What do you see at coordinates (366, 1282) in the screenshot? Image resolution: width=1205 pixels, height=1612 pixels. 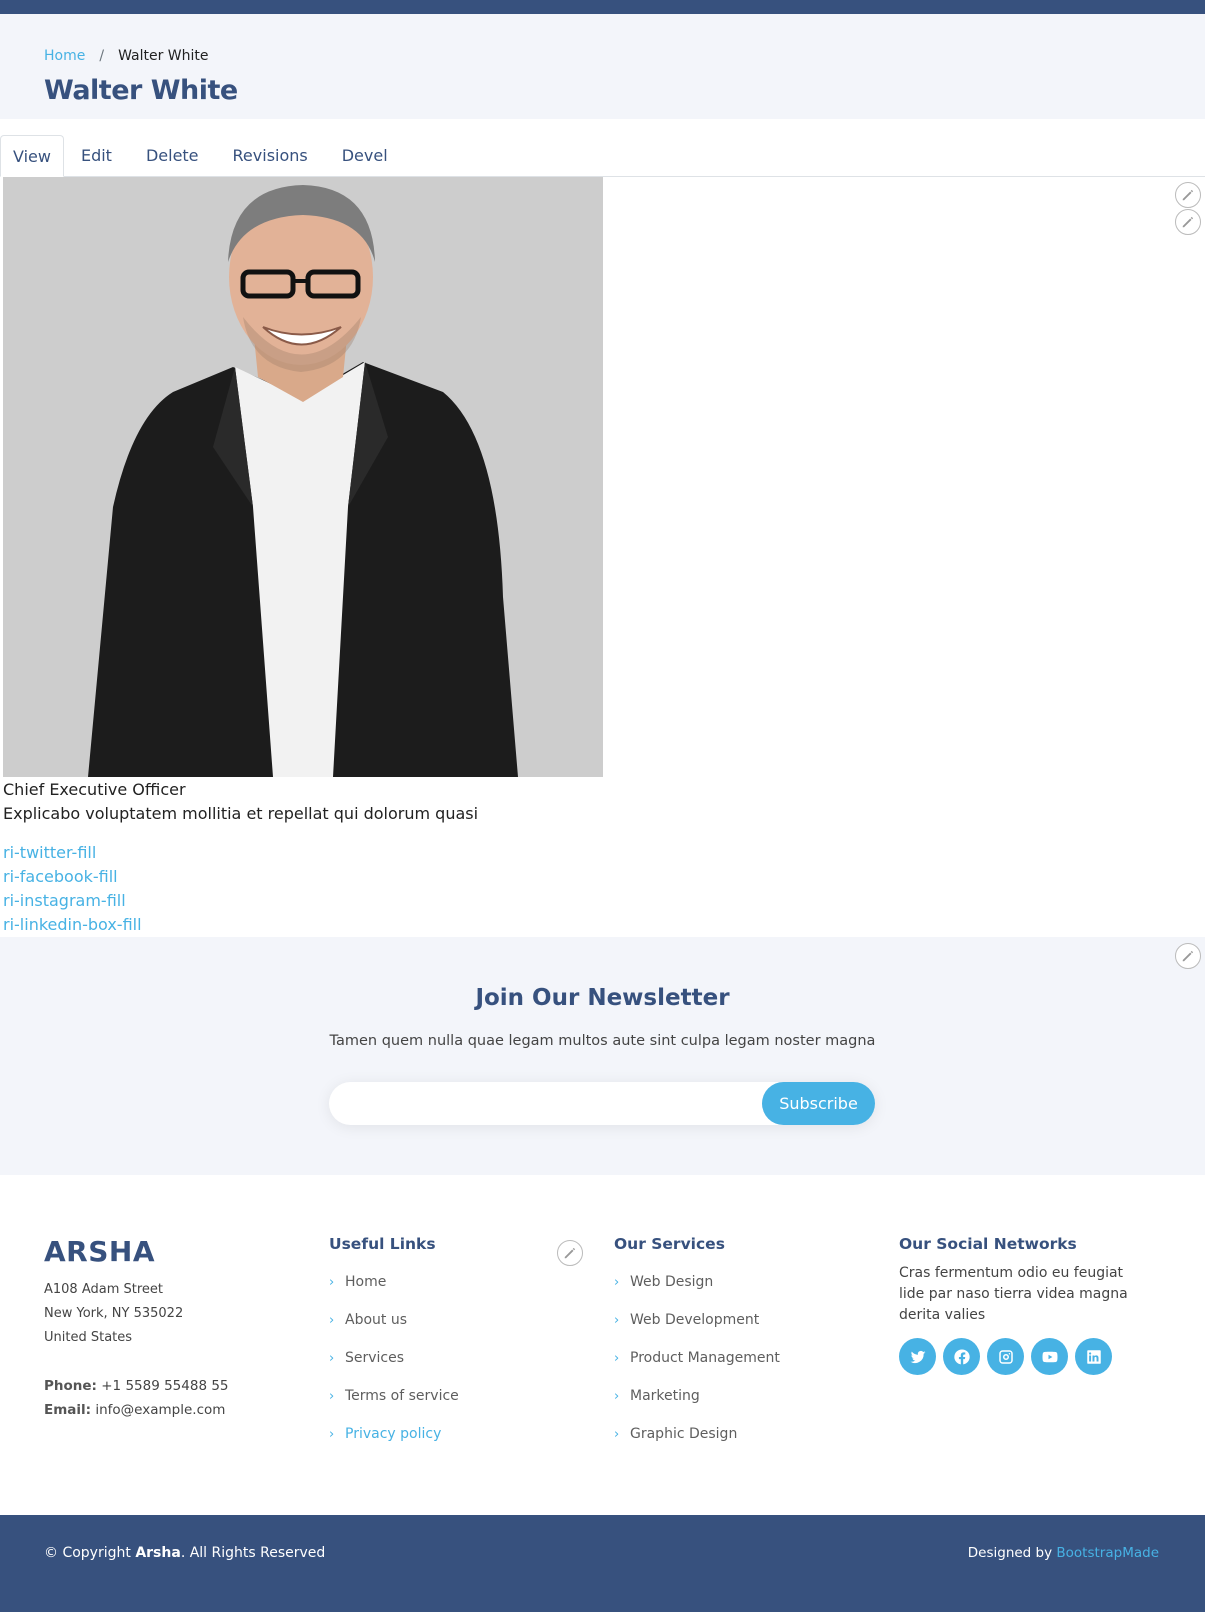 I see `footer-link-label: Home` at bounding box center [366, 1282].